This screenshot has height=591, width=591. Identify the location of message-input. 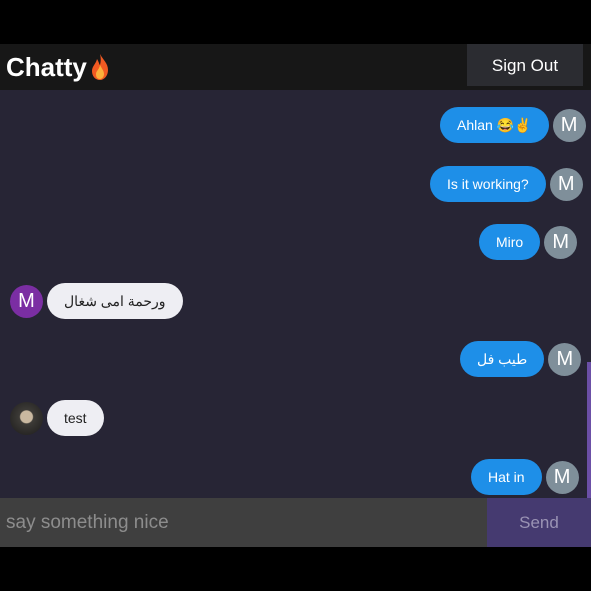
(243, 522).